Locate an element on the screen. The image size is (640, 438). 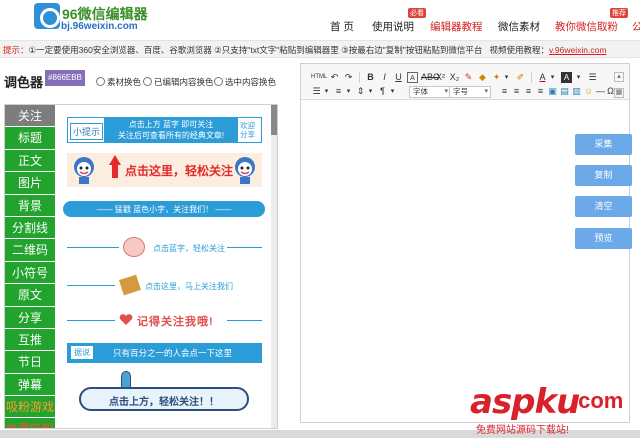
highlight-color-icon: A is located at coordinates (566, 77).